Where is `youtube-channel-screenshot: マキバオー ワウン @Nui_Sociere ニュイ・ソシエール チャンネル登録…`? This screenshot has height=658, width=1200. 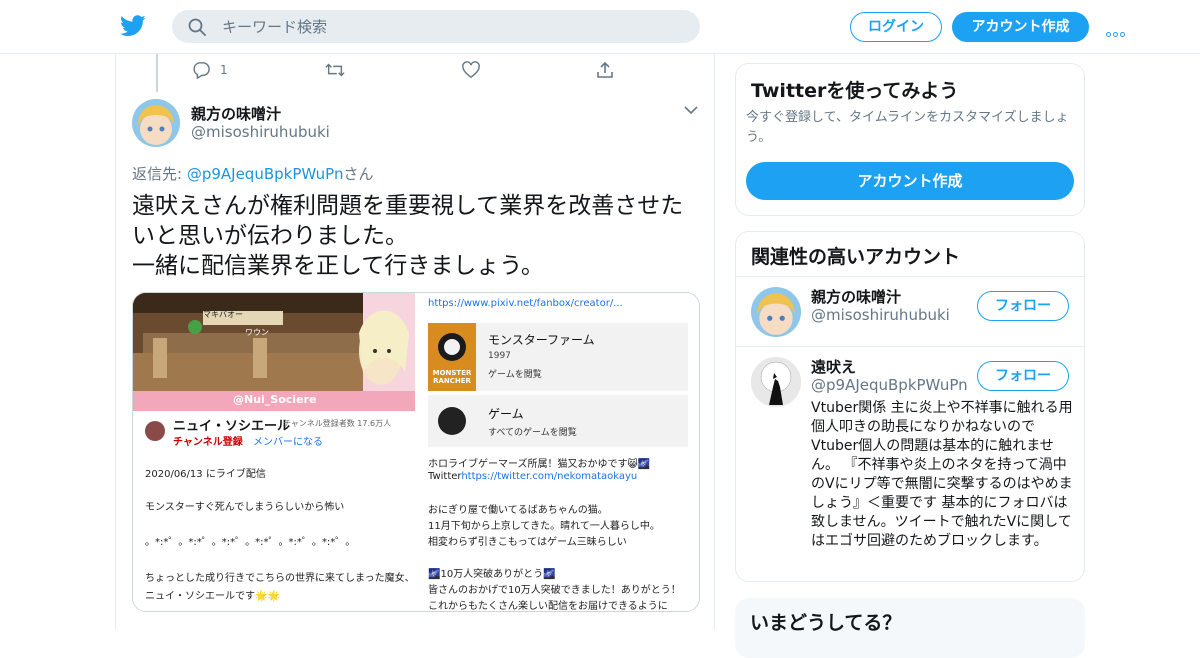 youtube-channel-screenshot: マキバオー ワウン @Nui_Sociere ニュイ・ソシエール チャンネル登録… is located at coordinates (274, 452).